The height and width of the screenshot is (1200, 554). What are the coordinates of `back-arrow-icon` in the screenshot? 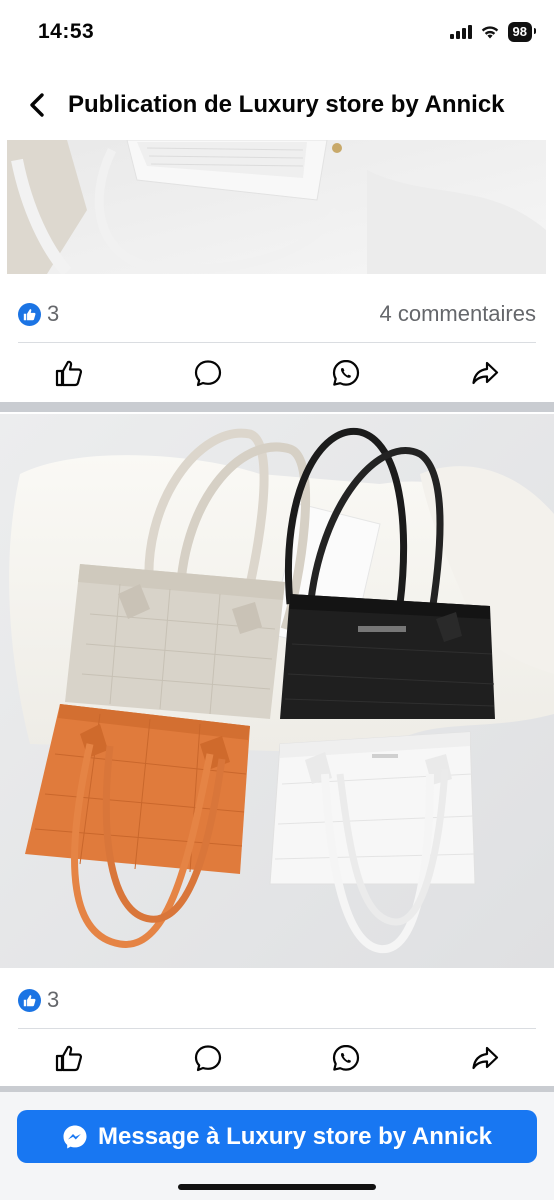 It's located at (37, 105).